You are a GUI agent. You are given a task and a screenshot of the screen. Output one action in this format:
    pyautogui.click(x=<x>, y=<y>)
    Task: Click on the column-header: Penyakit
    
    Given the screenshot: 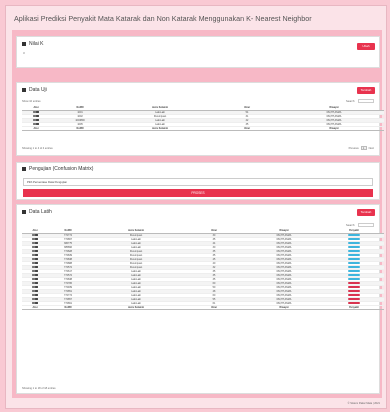 What is the action you would take?
    pyautogui.click(x=354, y=307)
    